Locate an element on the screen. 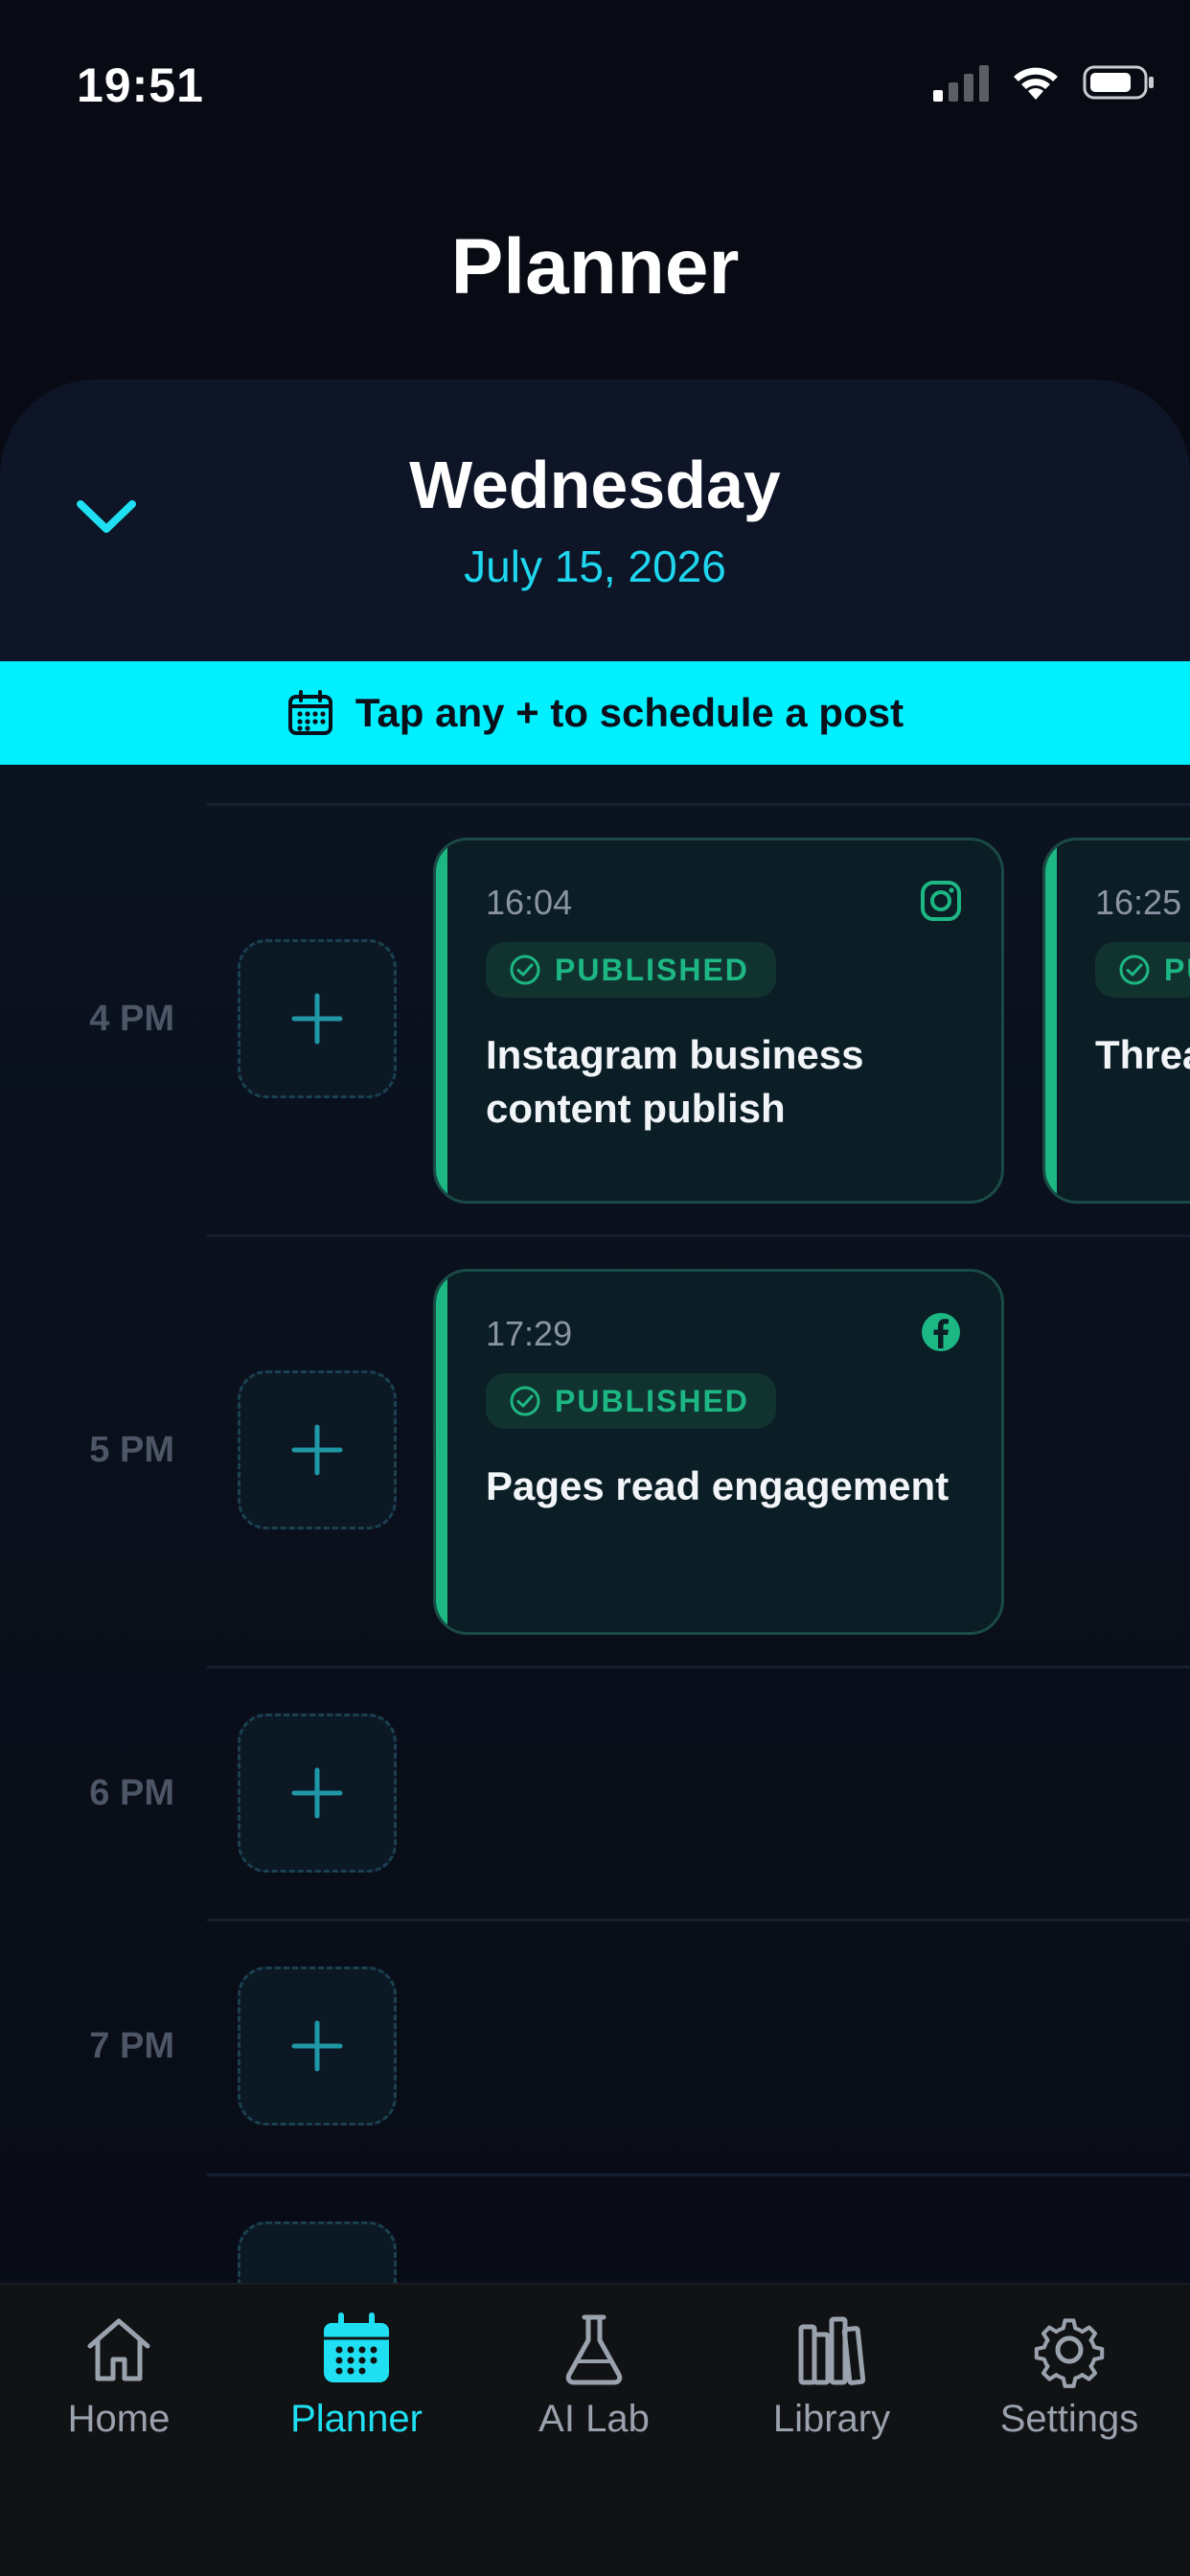 The height and width of the screenshot is (2576, 1190). gear-icon is located at coordinates (1070, 2353).